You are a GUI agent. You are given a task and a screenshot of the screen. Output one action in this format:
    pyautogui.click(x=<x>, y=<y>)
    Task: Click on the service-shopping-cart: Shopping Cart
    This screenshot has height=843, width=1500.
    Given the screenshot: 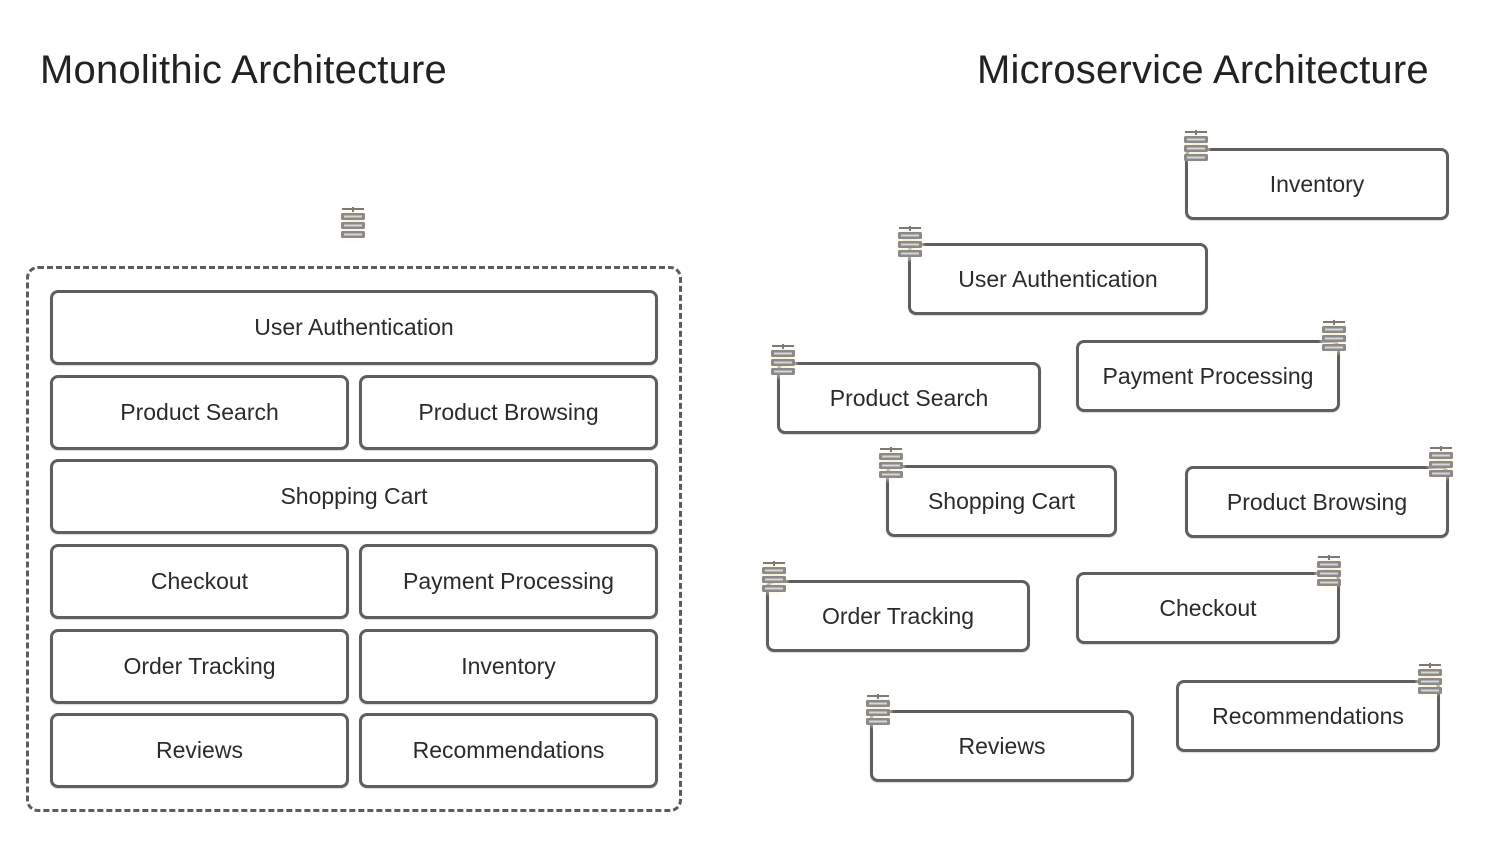 What is the action you would take?
    pyautogui.click(x=1001, y=501)
    